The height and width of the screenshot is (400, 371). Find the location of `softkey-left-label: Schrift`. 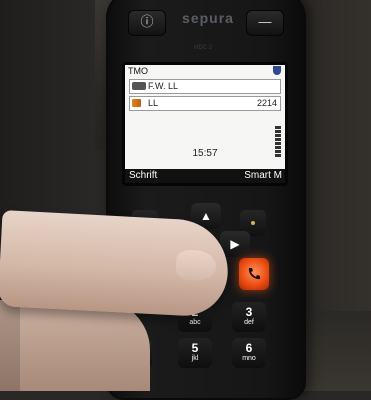

softkey-left-label: Schrift is located at coordinates (143, 175).